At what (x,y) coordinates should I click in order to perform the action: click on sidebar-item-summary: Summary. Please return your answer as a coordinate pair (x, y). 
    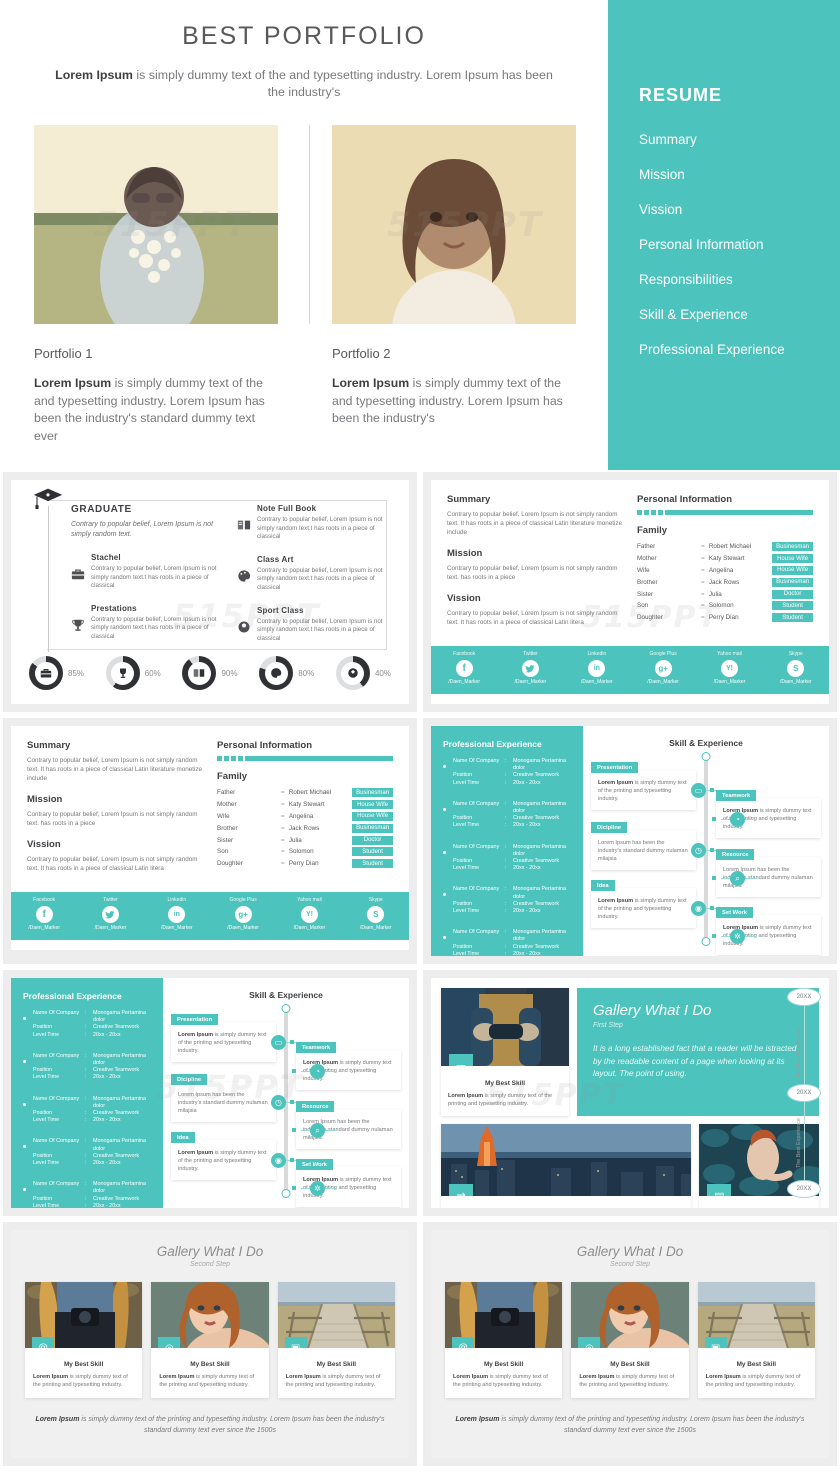
    Looking at the image, I should click on (739, 139).